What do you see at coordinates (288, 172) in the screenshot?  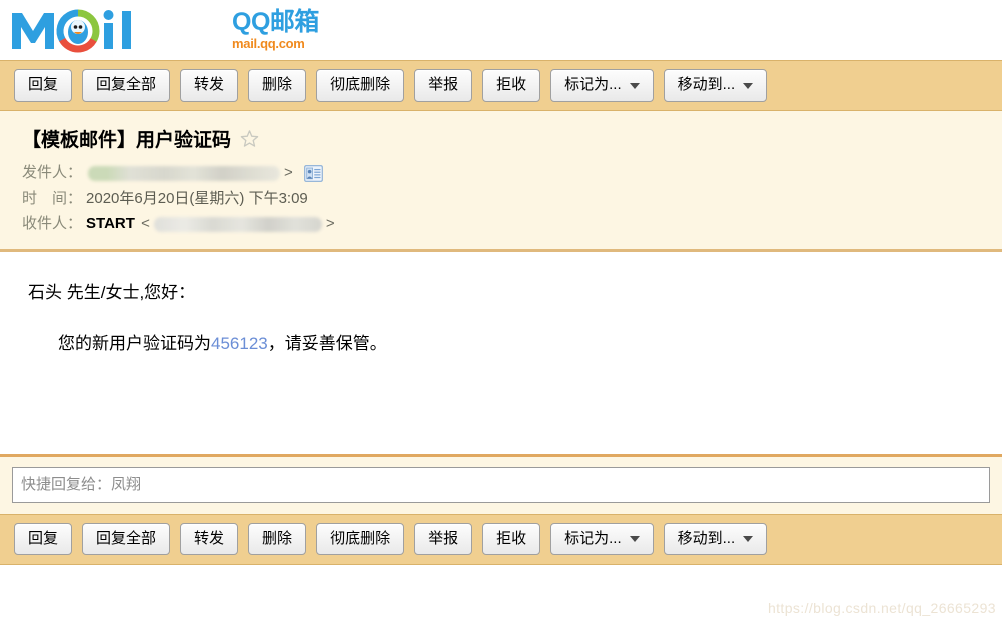 I see `sender-angle-bracket: >` at bounding box center [288, 172].